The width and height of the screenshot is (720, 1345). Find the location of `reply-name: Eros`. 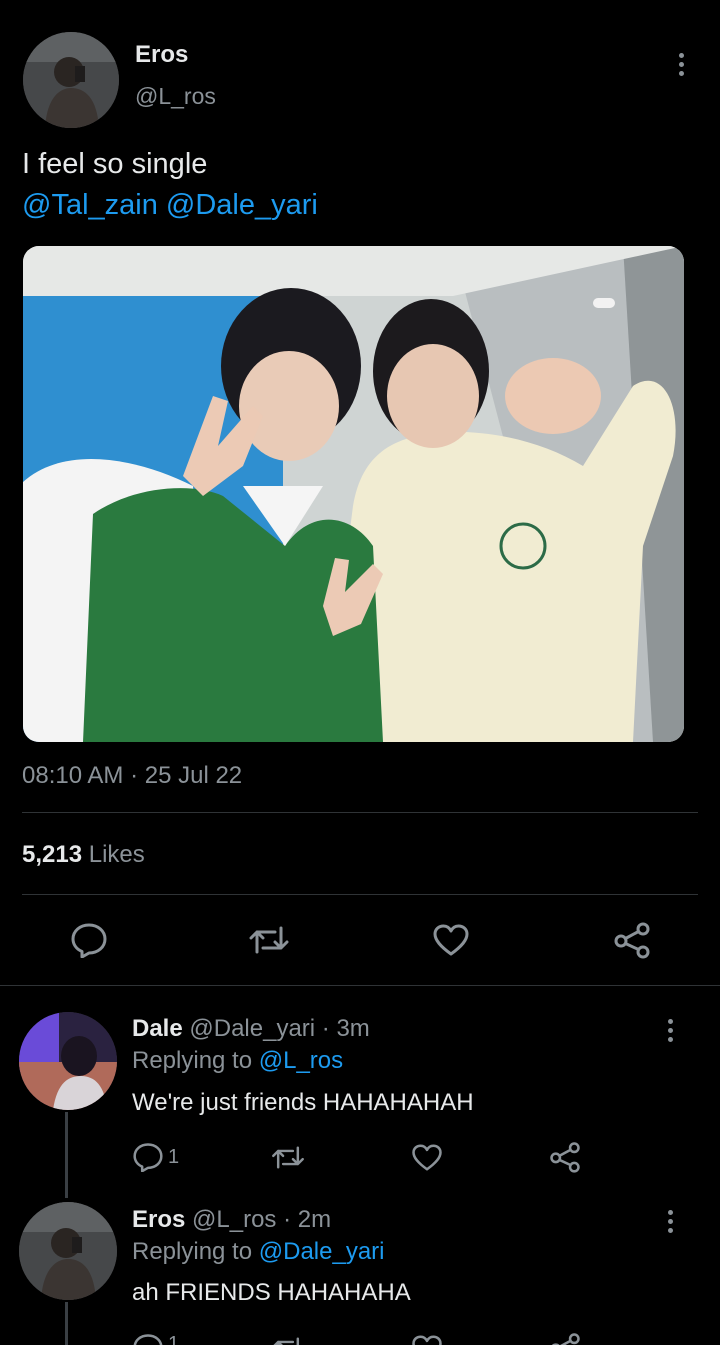

reply-name: Eros is located at coordinates (158, 1219).